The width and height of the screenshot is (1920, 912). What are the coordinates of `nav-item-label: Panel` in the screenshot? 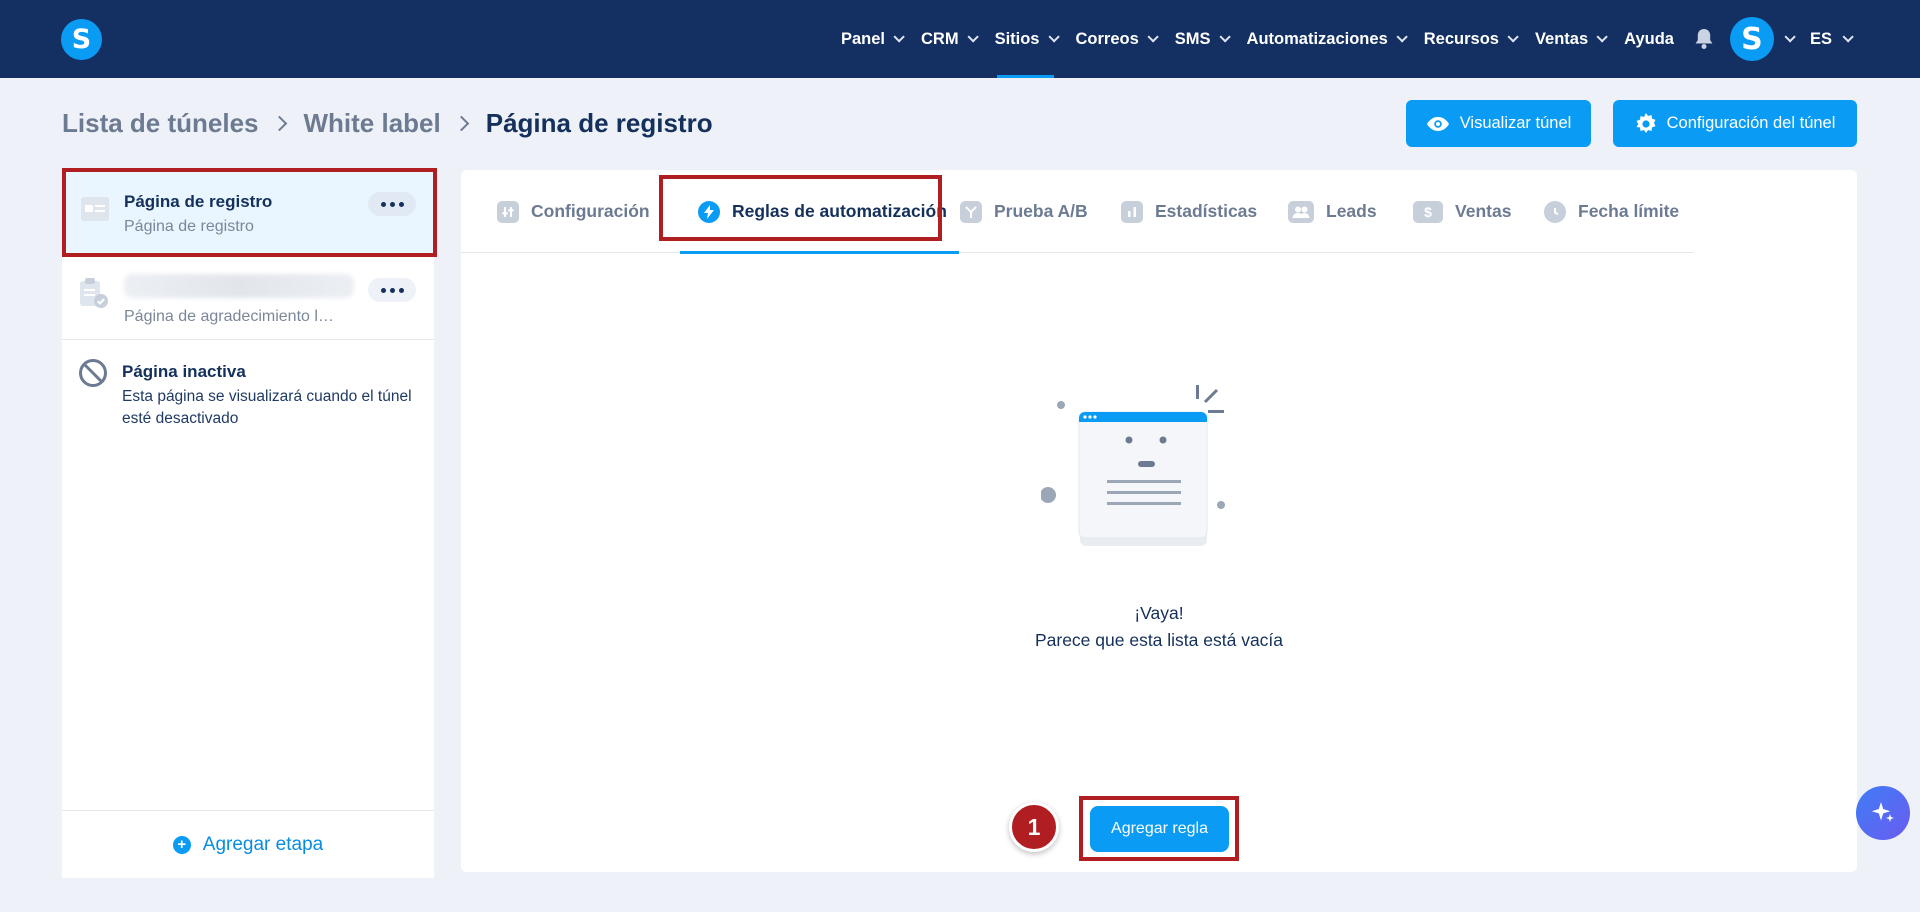 It's located at (862, 38).